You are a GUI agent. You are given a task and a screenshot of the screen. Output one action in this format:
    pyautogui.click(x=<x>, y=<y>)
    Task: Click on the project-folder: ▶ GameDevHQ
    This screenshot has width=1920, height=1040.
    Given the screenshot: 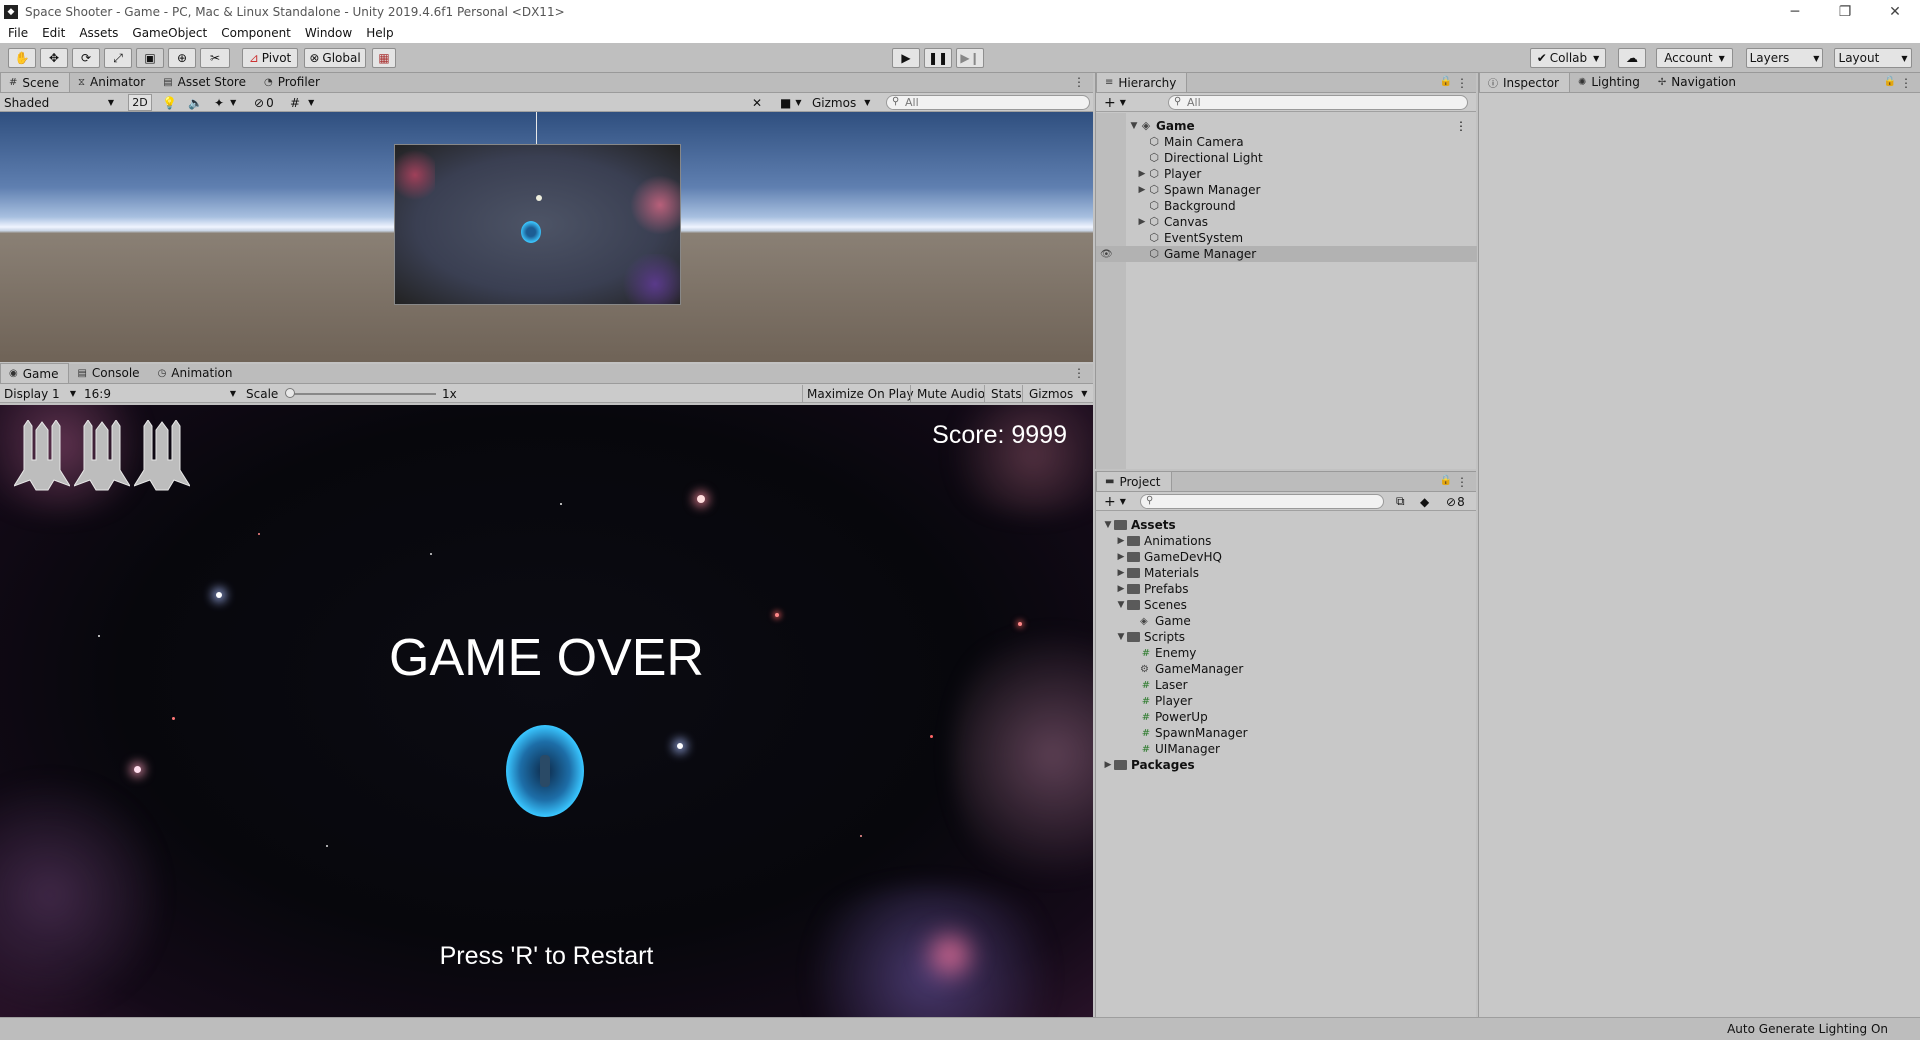 What is the action you would take?
    pyautogui.click(x=1286, y=557)
    